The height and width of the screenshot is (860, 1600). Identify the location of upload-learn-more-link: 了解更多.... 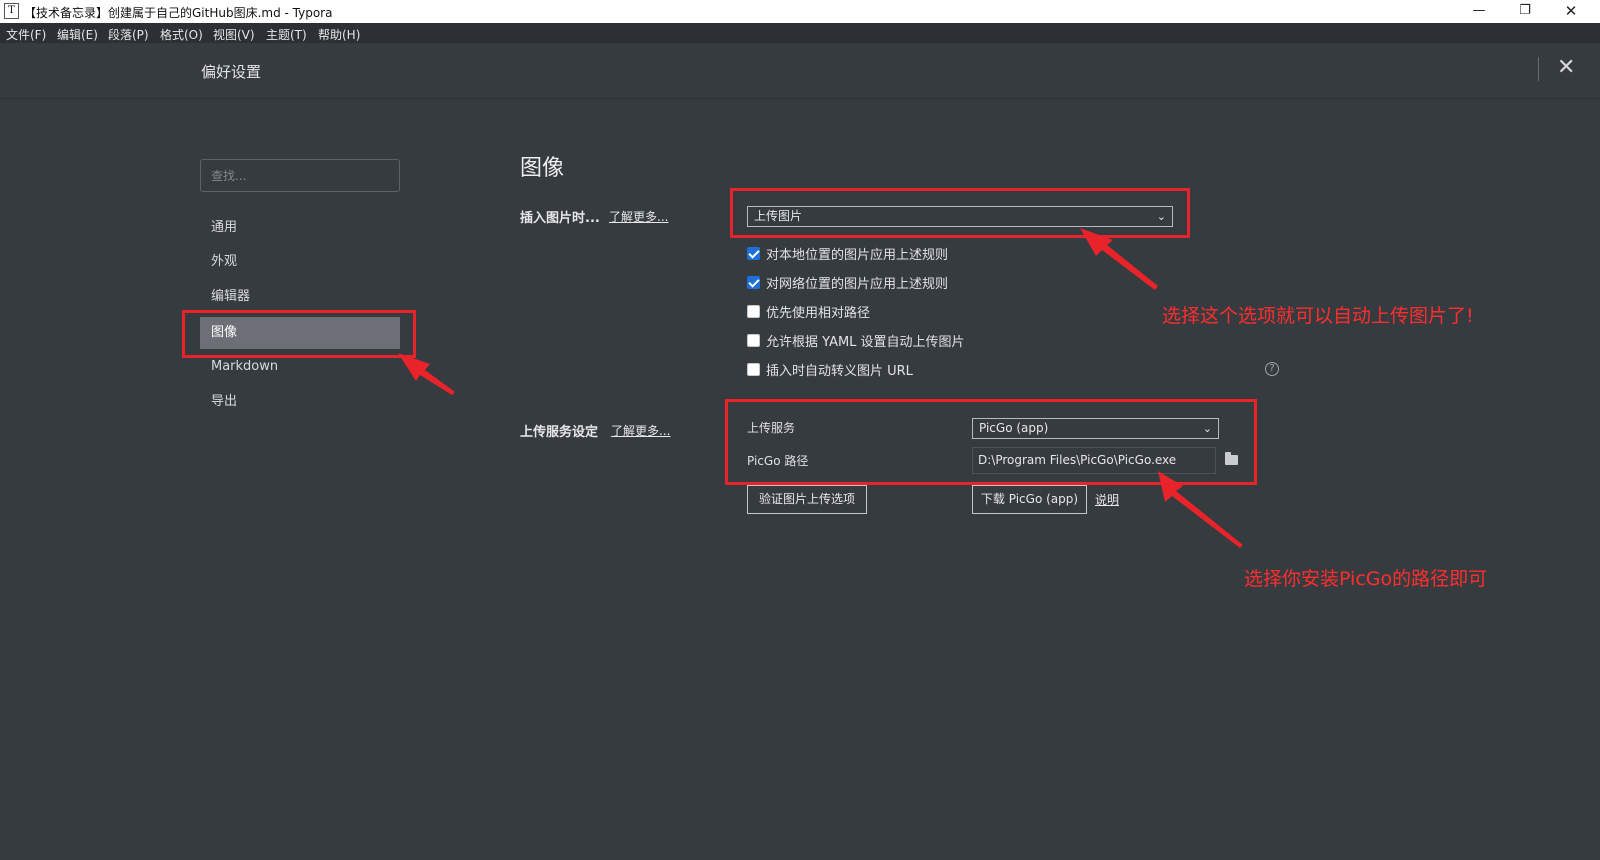
(640, 430).